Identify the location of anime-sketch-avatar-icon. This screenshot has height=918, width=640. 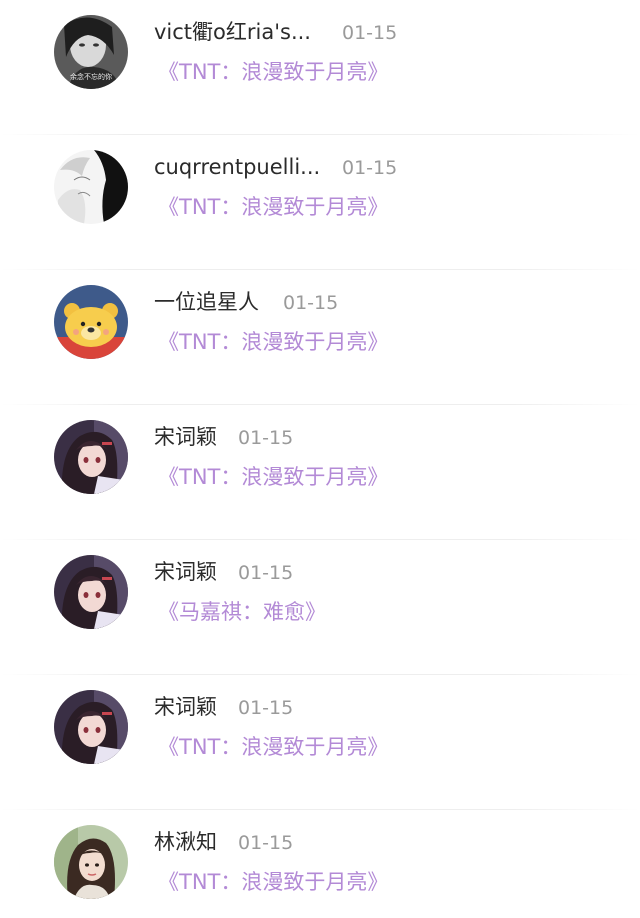
(91, 187).